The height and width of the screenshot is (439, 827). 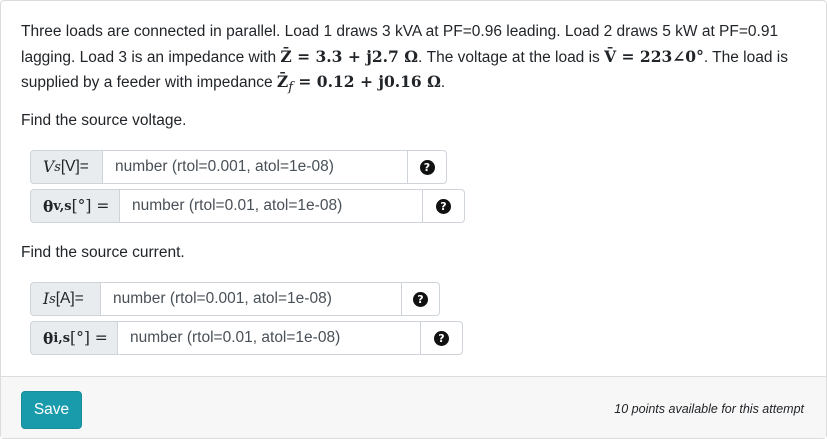 I want to click on theta-vs-help-button: ?, so click(x=444, y=206).